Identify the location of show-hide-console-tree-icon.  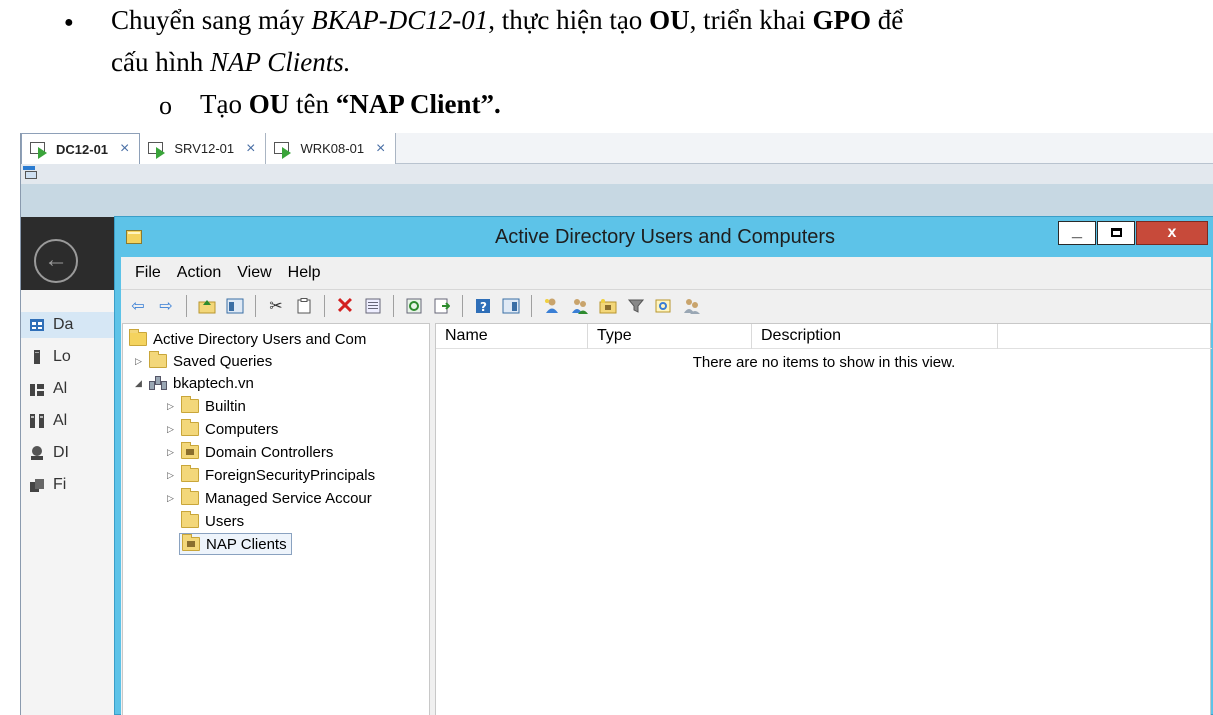
(235, 306).